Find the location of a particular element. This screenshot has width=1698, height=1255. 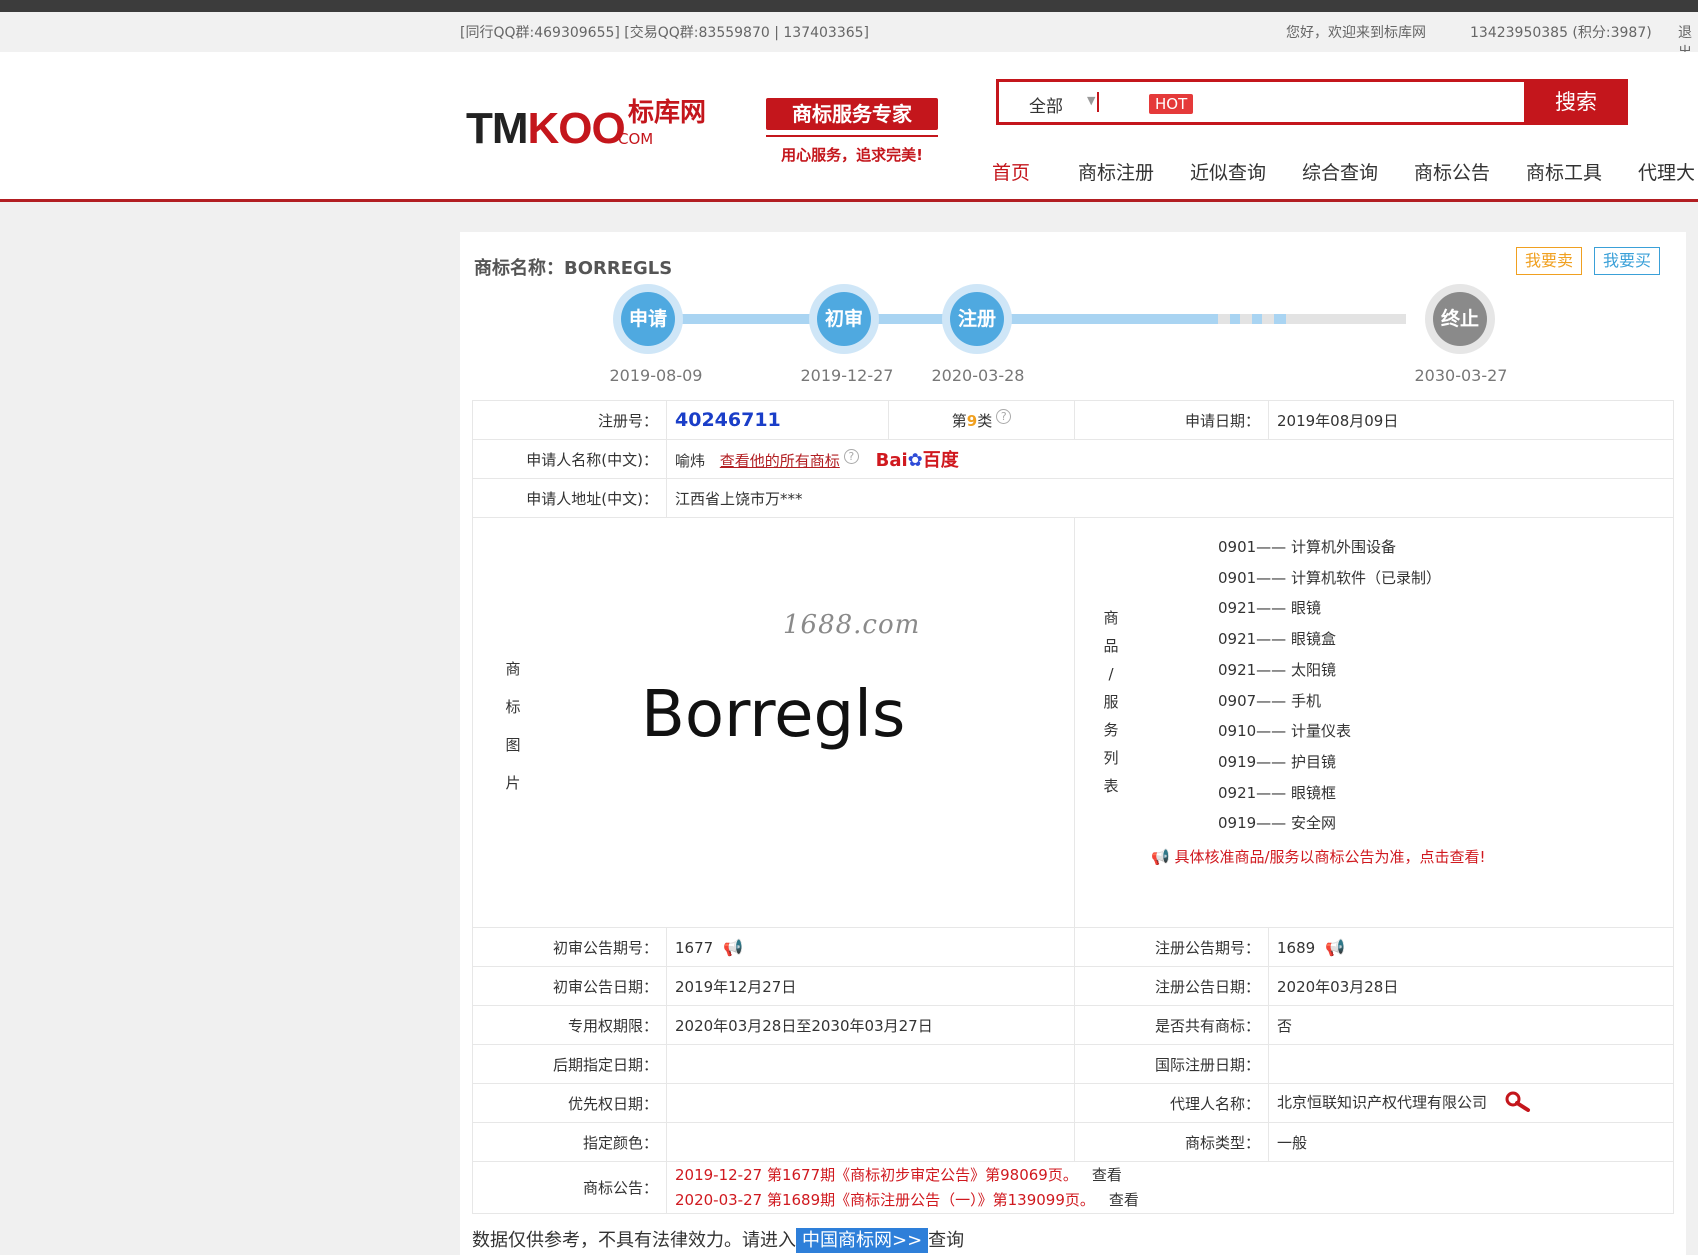

baidu-cn-text: 百度 is located at coordinates (940, 460).